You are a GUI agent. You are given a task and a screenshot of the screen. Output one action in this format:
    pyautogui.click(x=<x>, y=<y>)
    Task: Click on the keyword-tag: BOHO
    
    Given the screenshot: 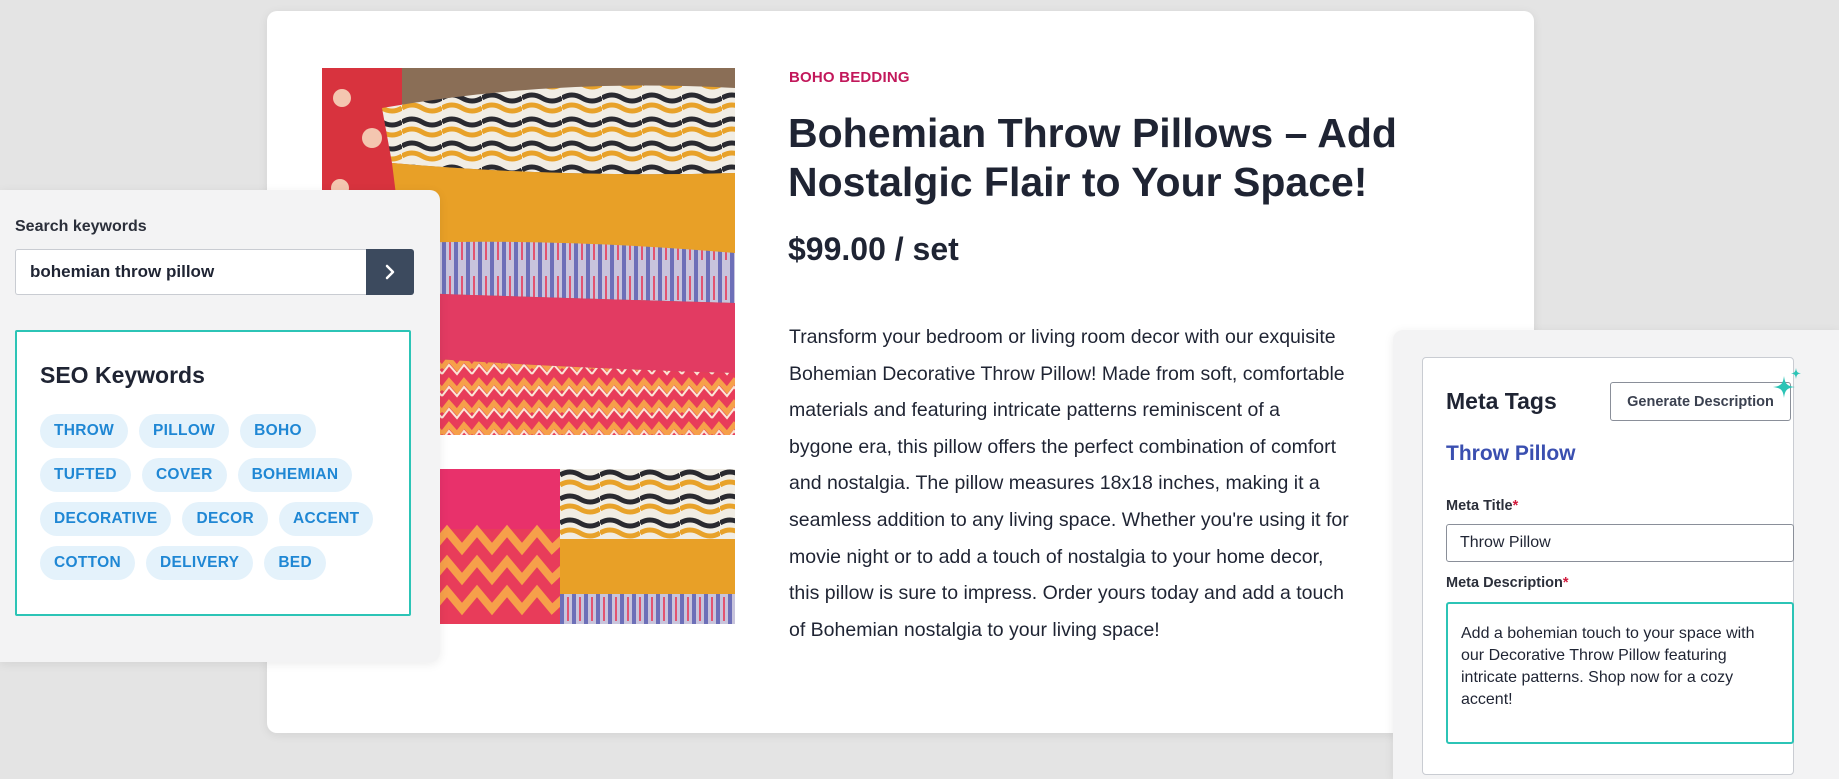 What is the action you would take?
    pyautogui.click(x=278, y=431)
    